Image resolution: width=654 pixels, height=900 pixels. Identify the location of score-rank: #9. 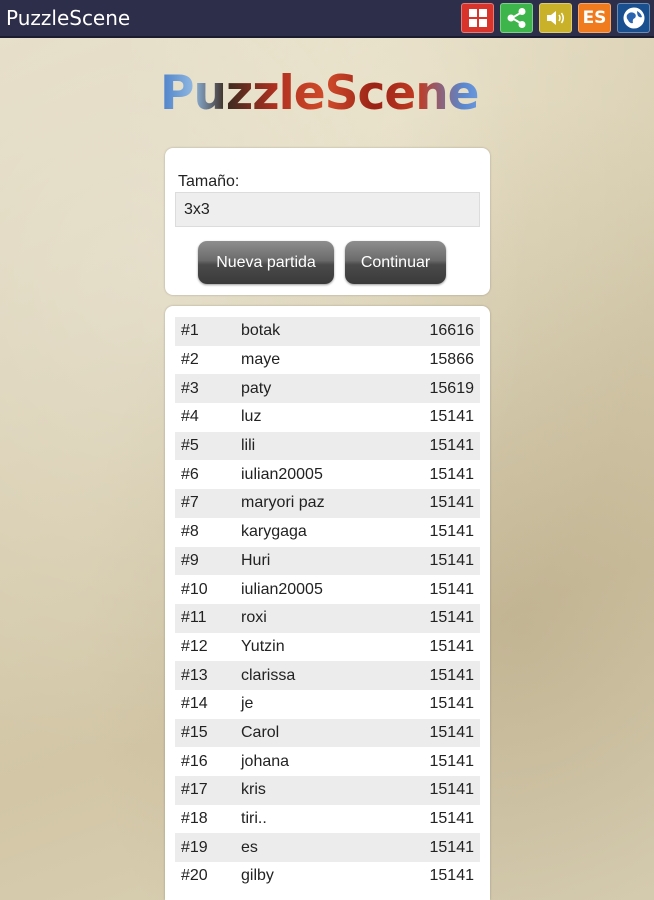
(190, 560).